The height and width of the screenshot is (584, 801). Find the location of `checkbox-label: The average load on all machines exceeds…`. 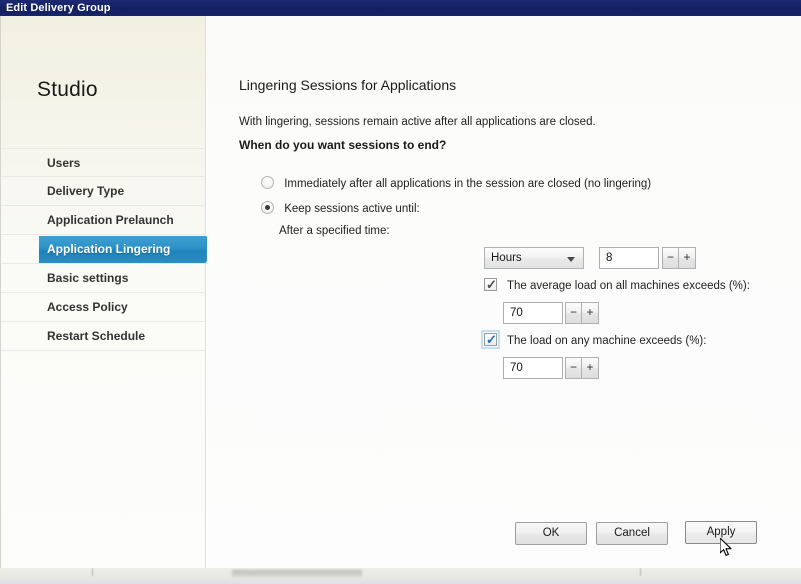

checkbox-label: The average load on all machines exceeds… is located at coordinates (628, 286).